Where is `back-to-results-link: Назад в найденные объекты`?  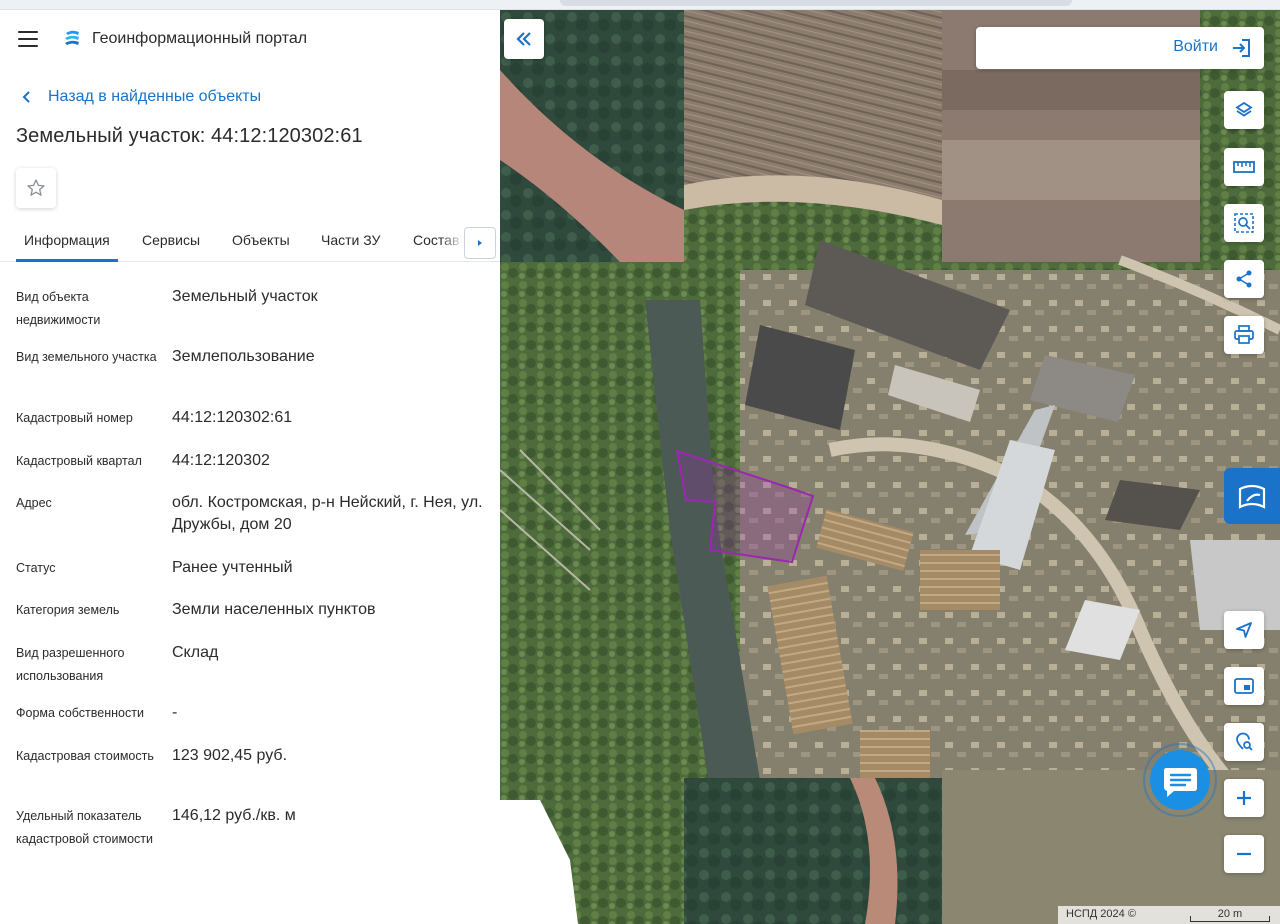 back-to-results-link: Назад в найденные объекты is located at coordinates (139, 97).